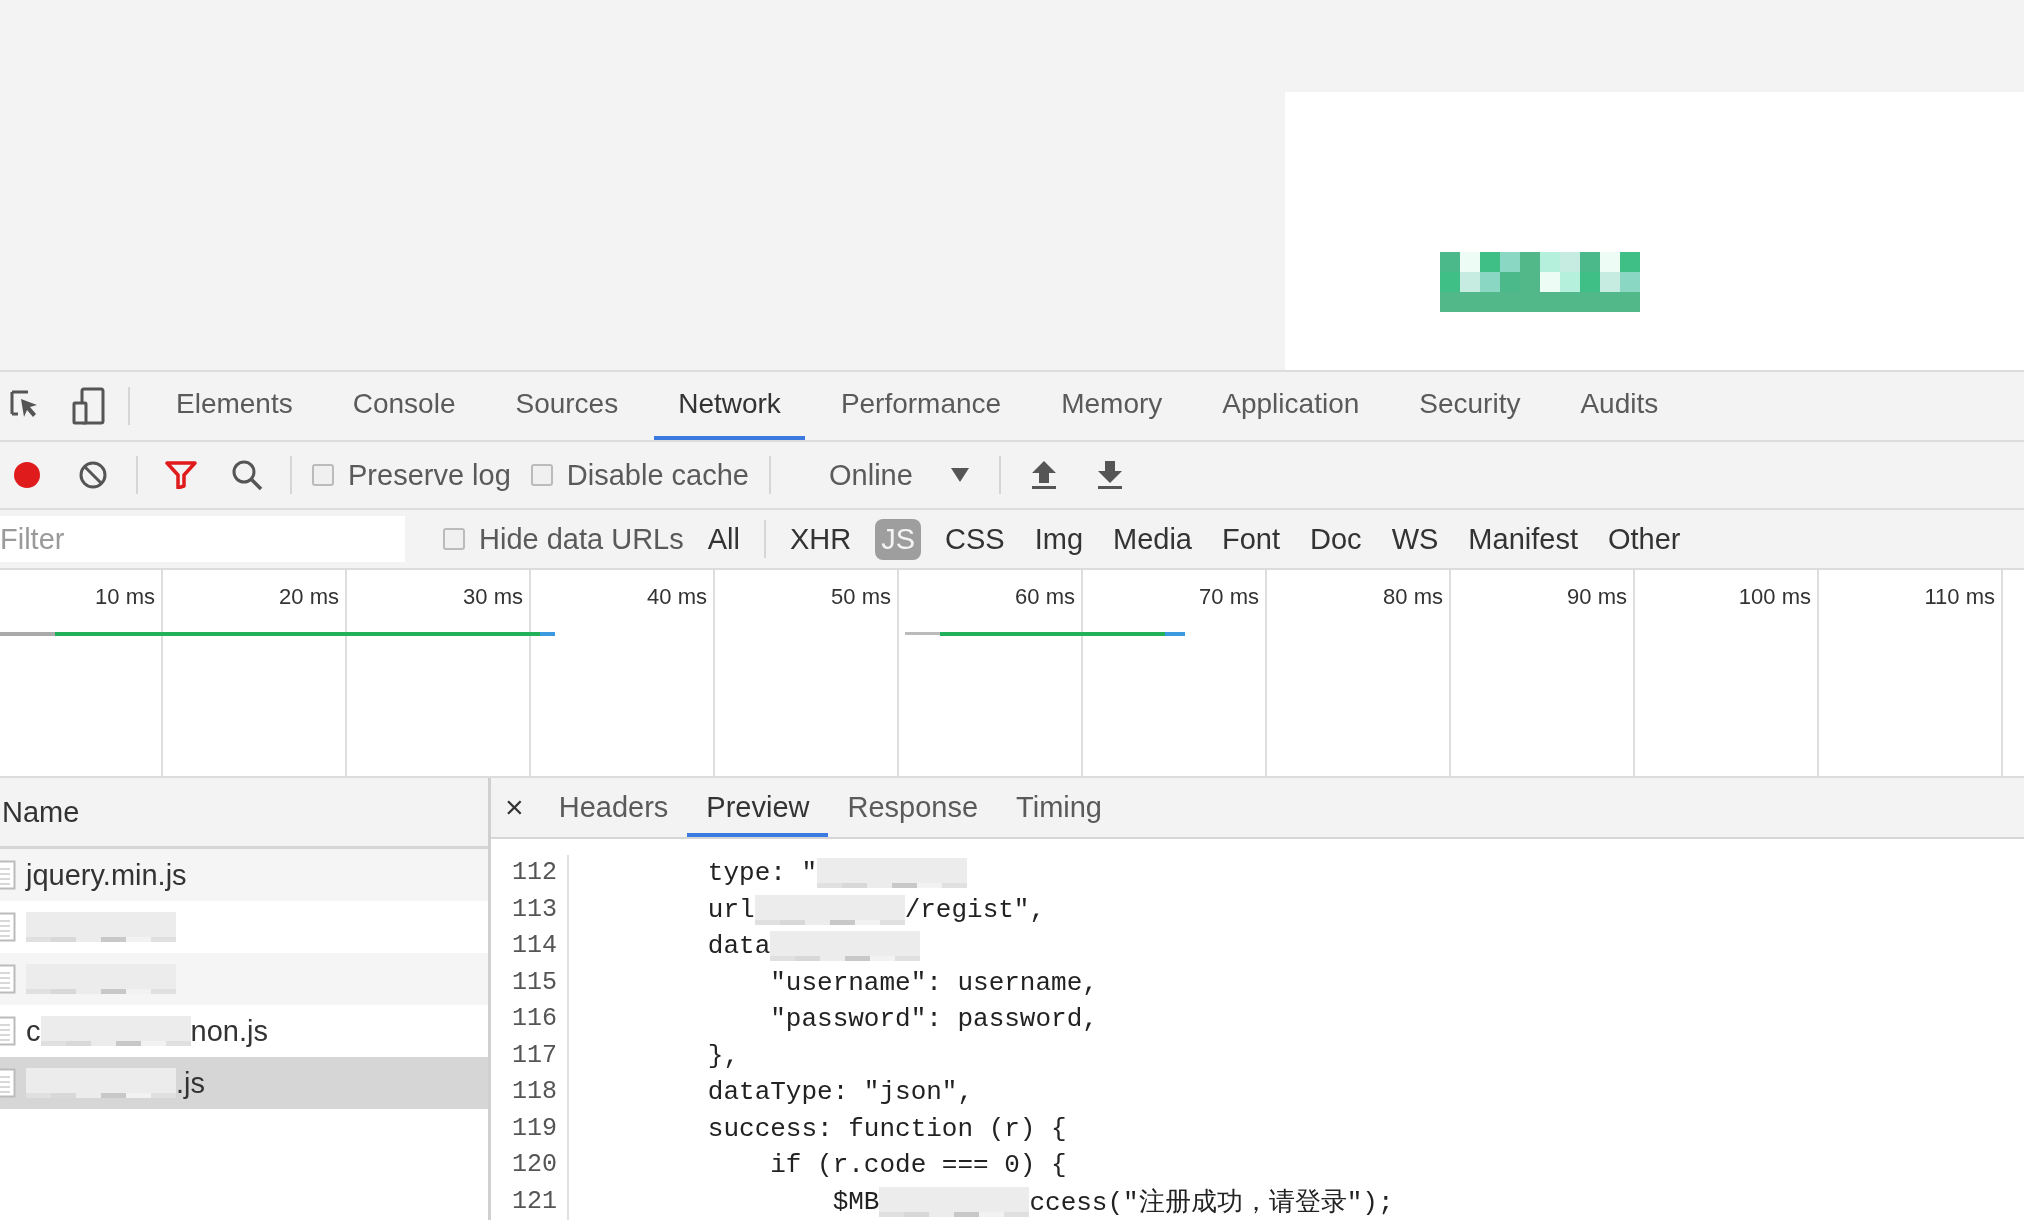  What do you see at coordinates (1229, 597) in the screenshot?
I see `time-tick: 70 ms` at bounding box center [1229, 597].